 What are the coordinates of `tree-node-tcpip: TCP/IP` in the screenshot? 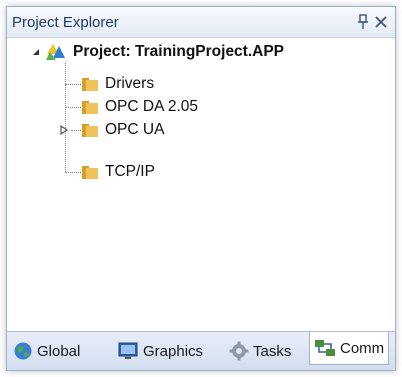 It's located at (118, 172).